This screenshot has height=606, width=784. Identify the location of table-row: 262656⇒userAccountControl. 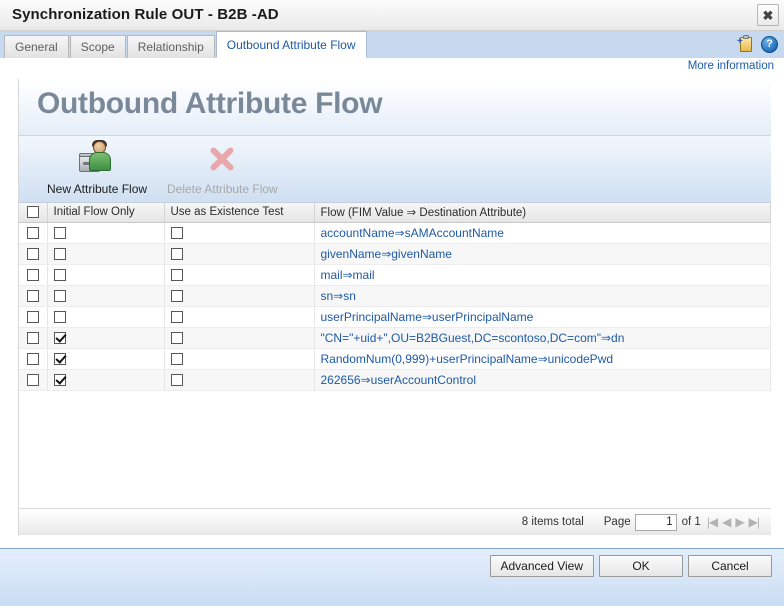
(395, 380).